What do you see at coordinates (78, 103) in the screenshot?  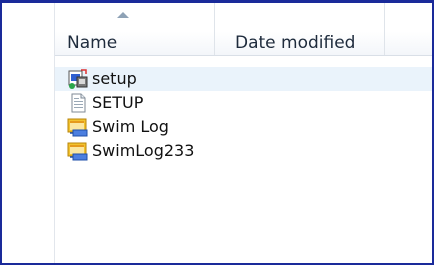 I see `text-file-icon` at bounding box center [78, 103].